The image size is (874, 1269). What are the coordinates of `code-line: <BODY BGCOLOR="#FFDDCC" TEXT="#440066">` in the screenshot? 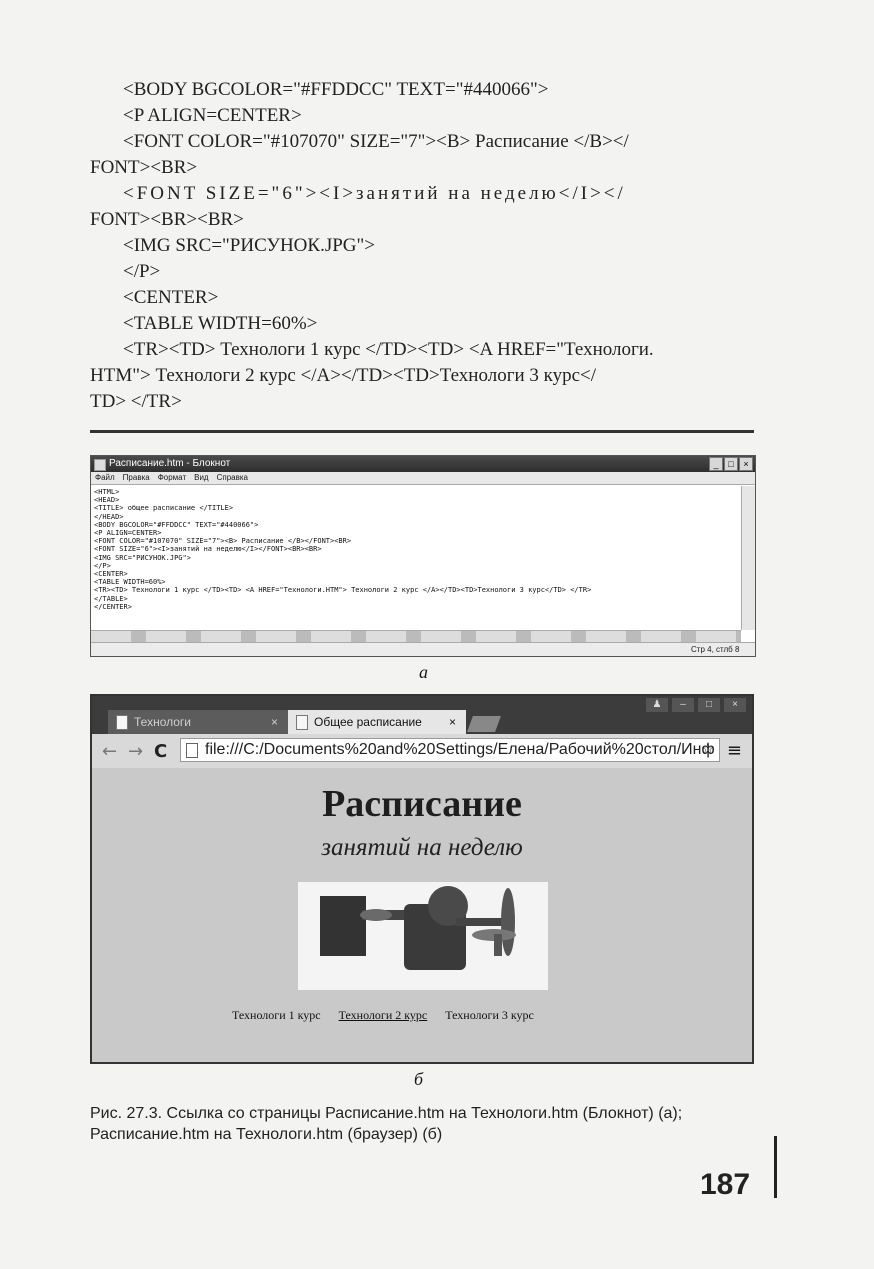 It's located at (336, 89).